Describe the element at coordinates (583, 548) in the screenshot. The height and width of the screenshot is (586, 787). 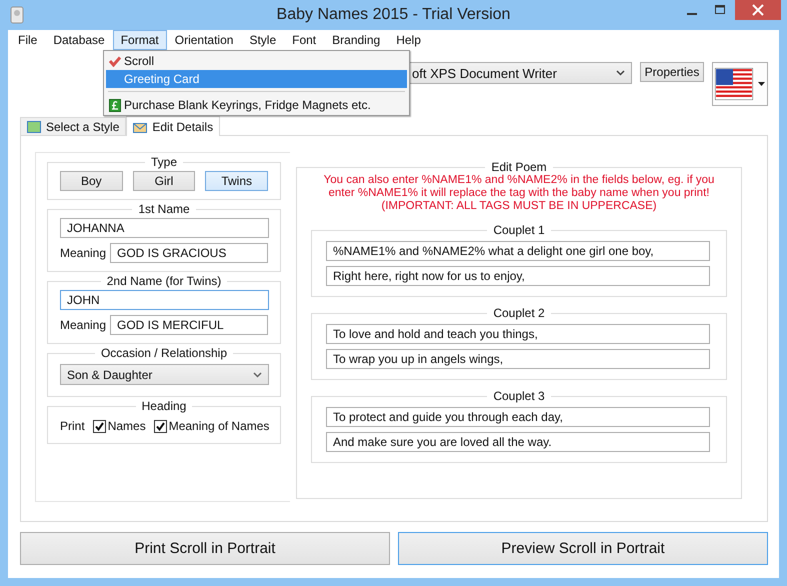
I see `action-button: Preview Scroll in Portrait` at that location.